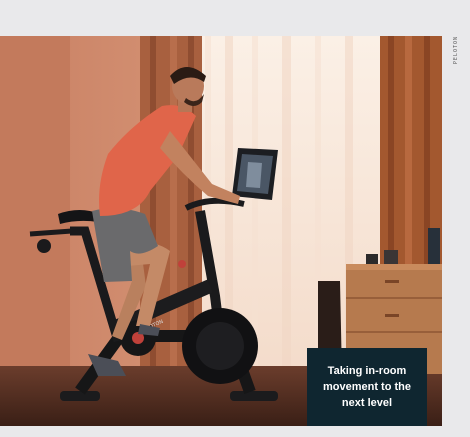  I want to click on water-bottle, so click(434, 246).